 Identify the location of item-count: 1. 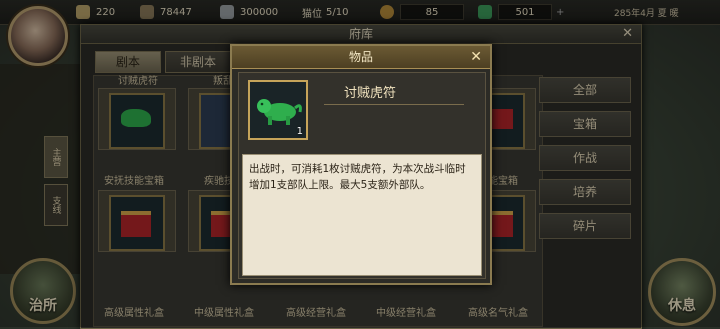
(299, 131).